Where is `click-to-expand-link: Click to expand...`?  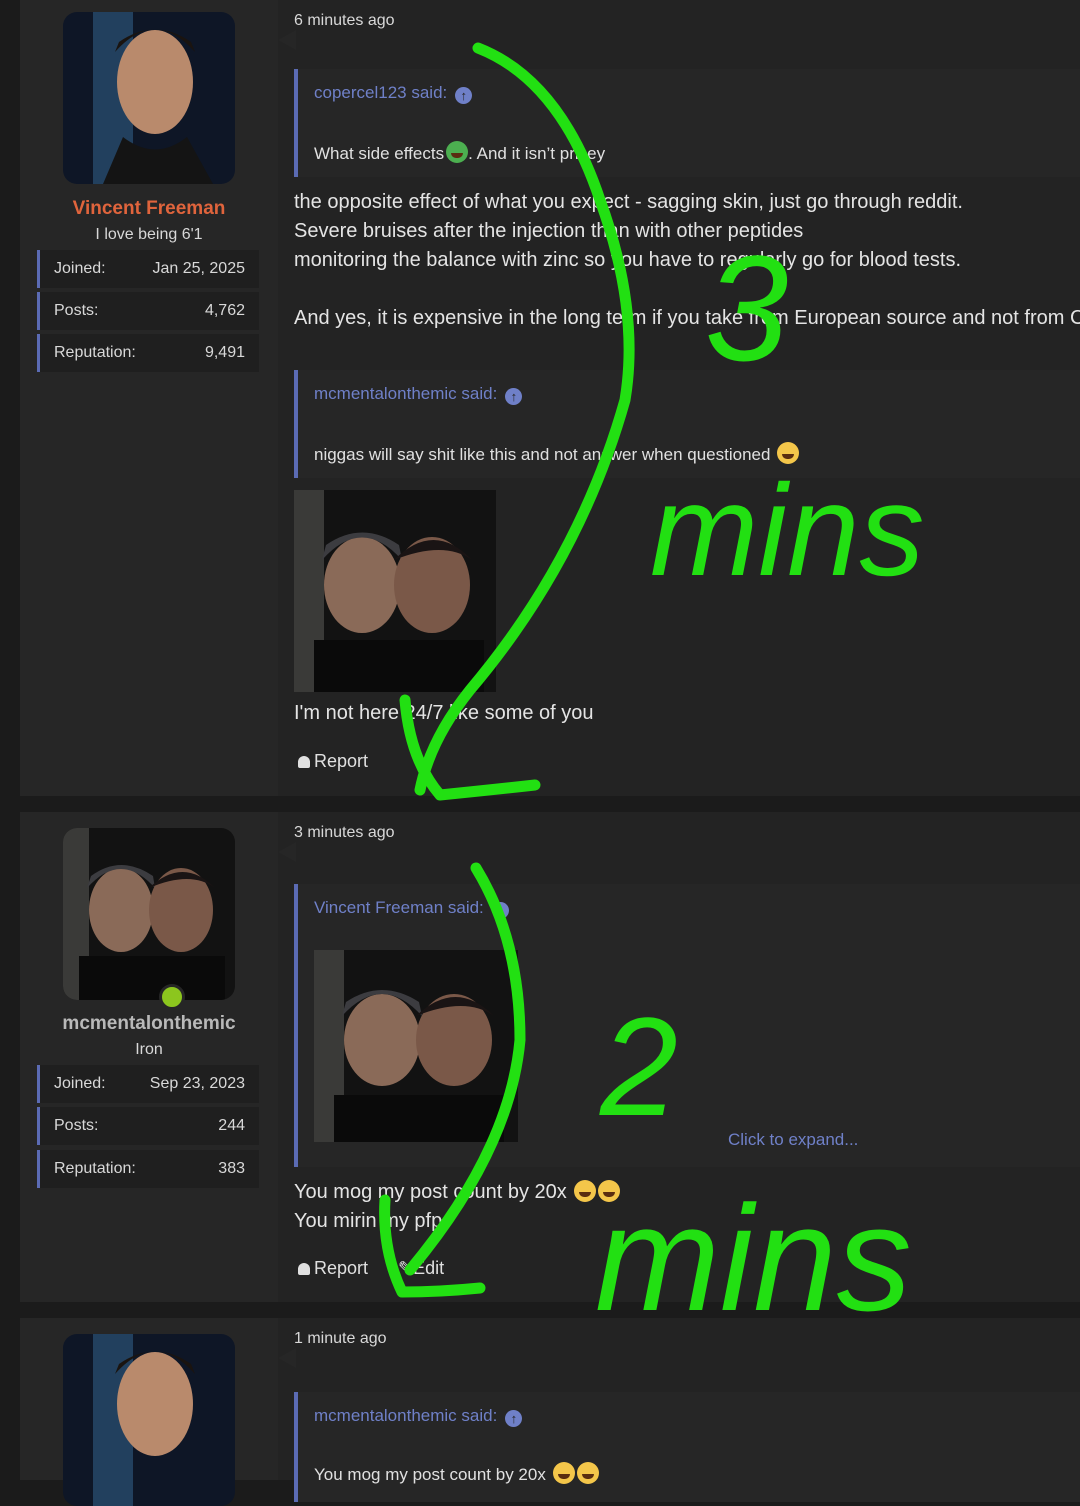
click-to-expand-link: Click to expand... is located at coordinates (793, 1140).